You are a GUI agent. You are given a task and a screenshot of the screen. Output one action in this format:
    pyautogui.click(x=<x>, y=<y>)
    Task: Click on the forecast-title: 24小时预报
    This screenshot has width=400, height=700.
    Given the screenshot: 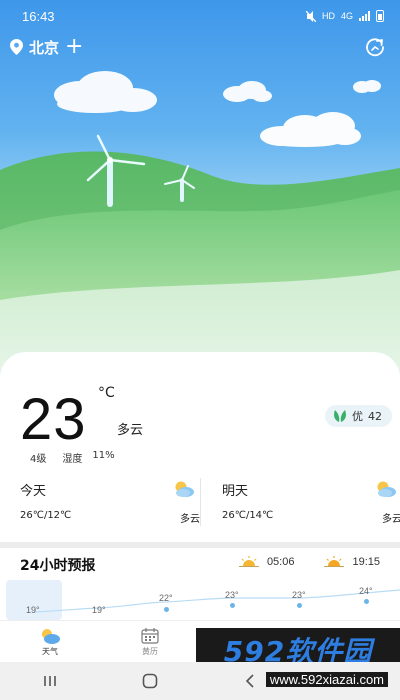 What is the action you would take?
    pyautogui.click(x=58, y=566)
    